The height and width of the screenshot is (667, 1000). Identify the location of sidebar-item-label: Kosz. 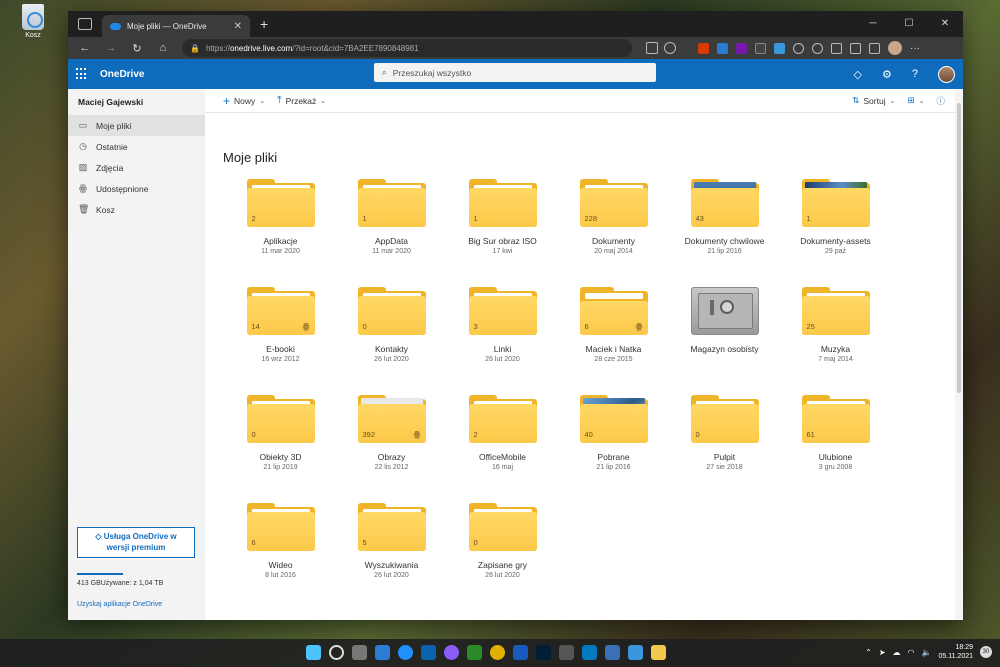
(105, 209).